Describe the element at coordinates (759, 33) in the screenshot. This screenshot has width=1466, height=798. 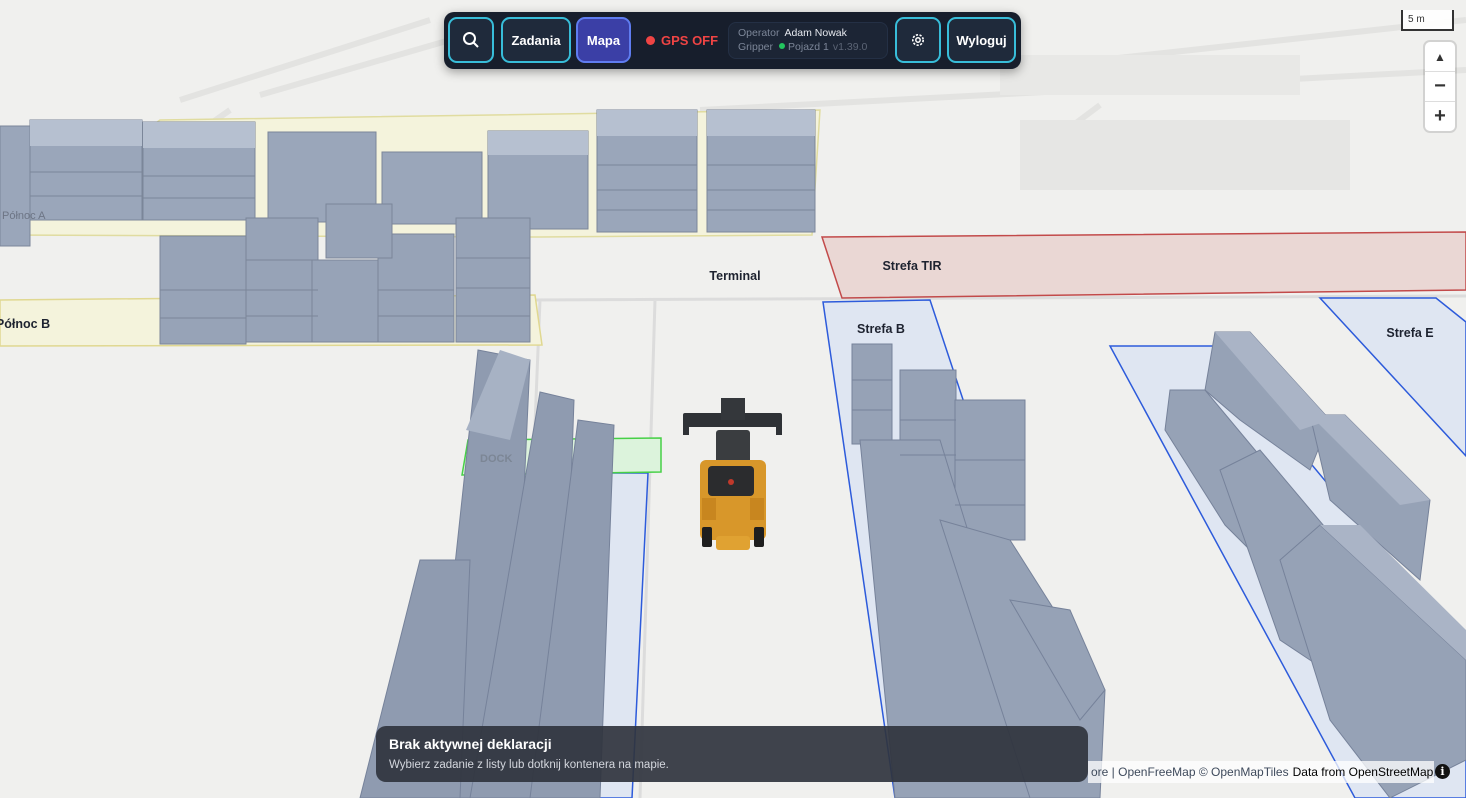
I see `operator-label: Operator` at that location.